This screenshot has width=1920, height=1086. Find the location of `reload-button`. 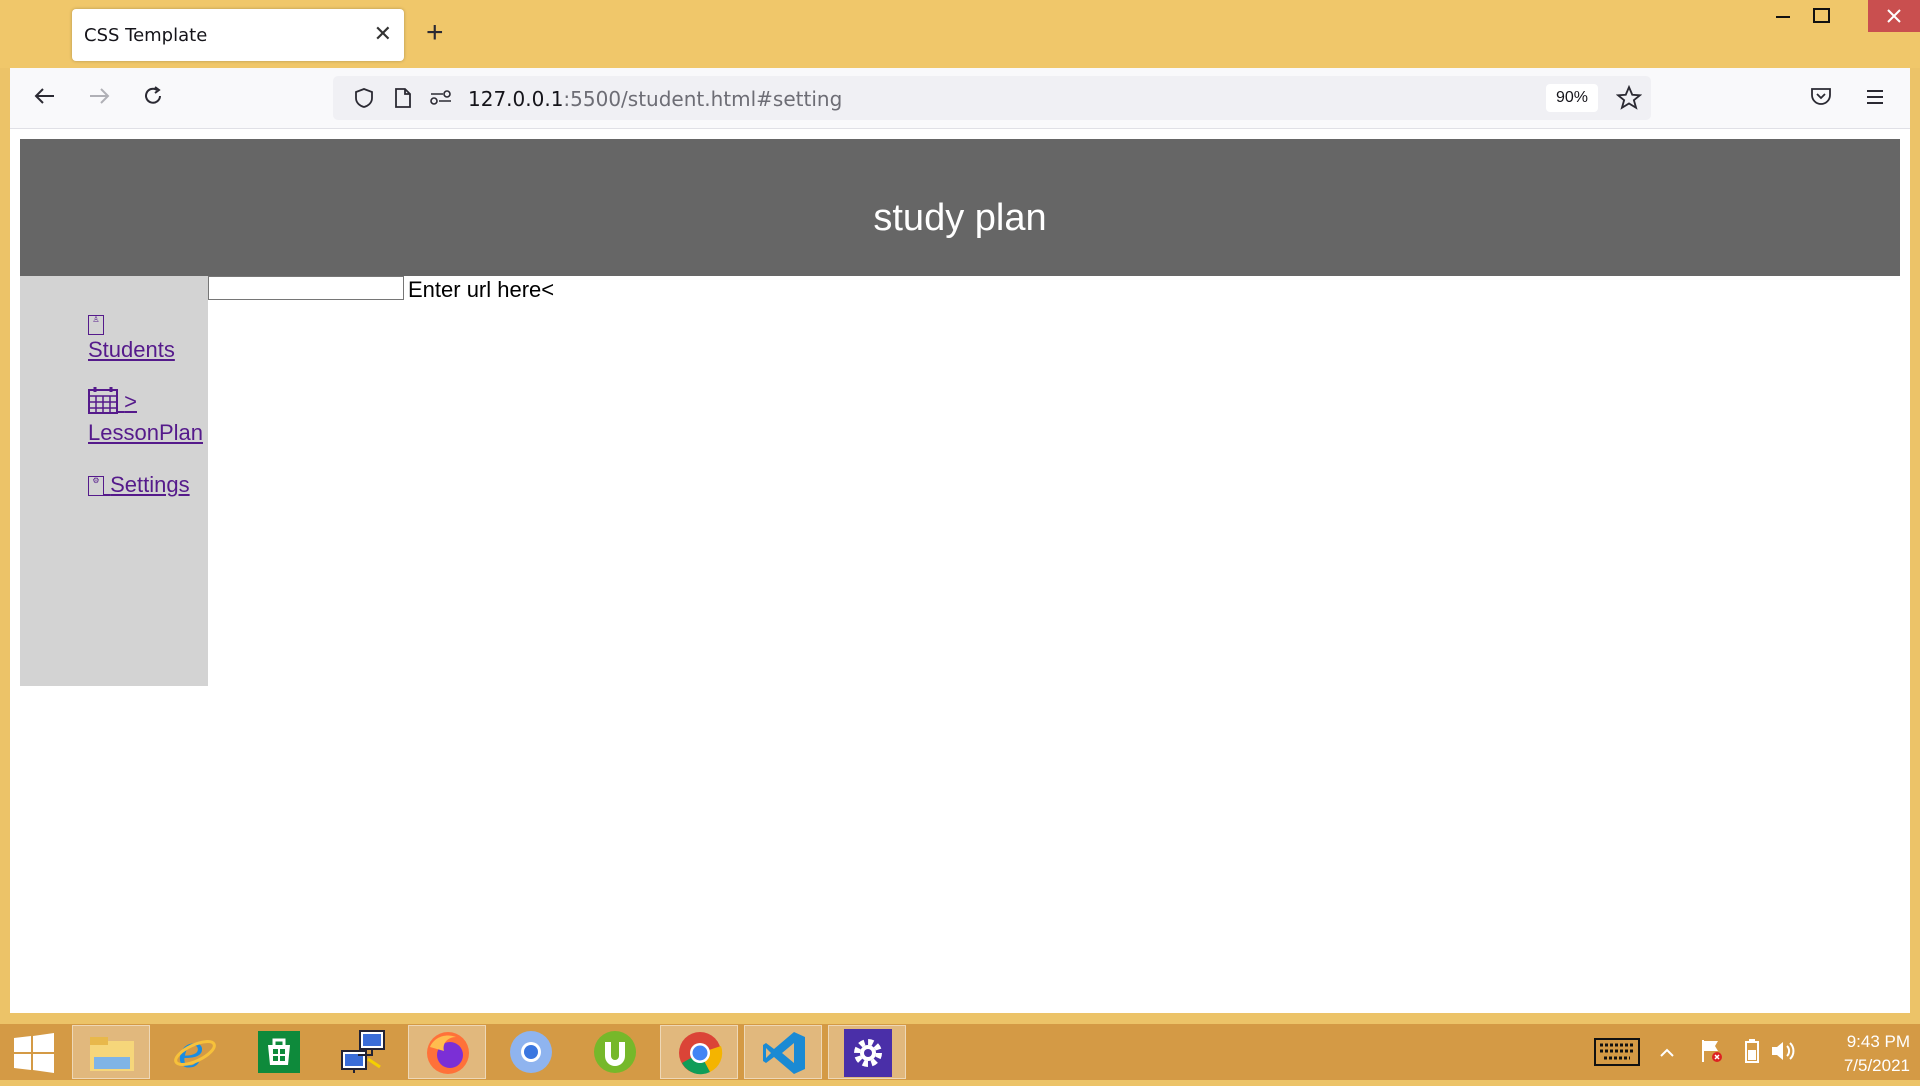

reload-button is located at coordinates (153, 99).